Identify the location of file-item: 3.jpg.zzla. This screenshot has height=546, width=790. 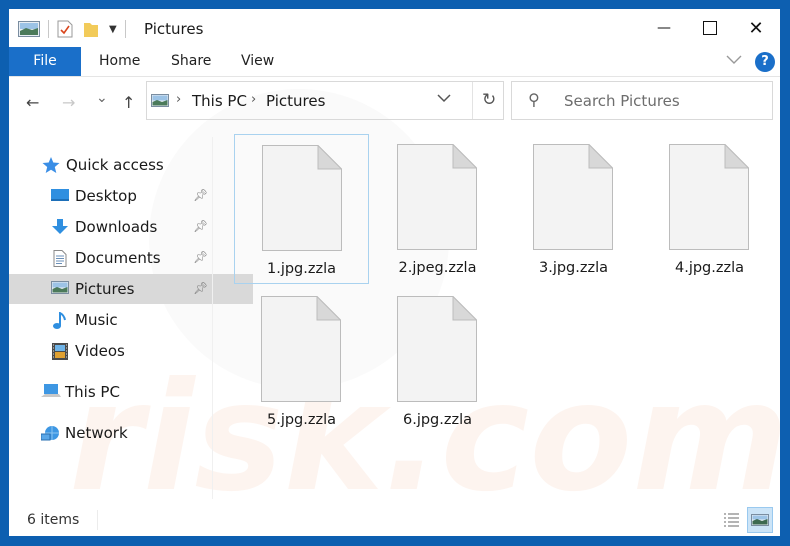
(573, 209).